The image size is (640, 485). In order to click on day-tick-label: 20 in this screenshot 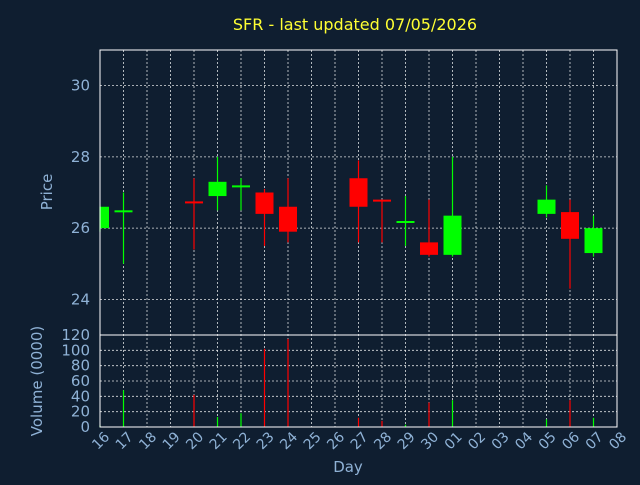, I will do `click(195, 441)`.